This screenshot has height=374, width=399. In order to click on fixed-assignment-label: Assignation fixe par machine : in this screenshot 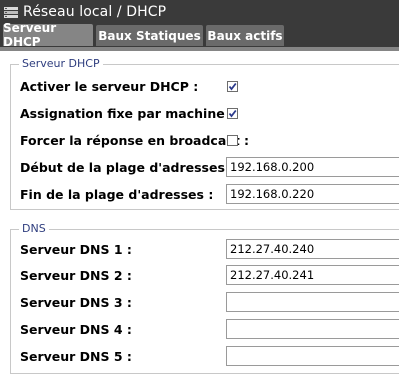, I will do `click(127, 113)`.